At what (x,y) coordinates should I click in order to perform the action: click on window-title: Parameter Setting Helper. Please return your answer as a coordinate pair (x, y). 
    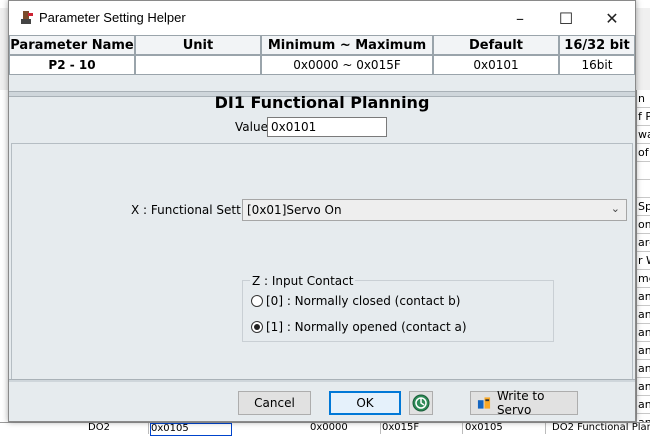
    Looking at the image, I should click on (112, 17).